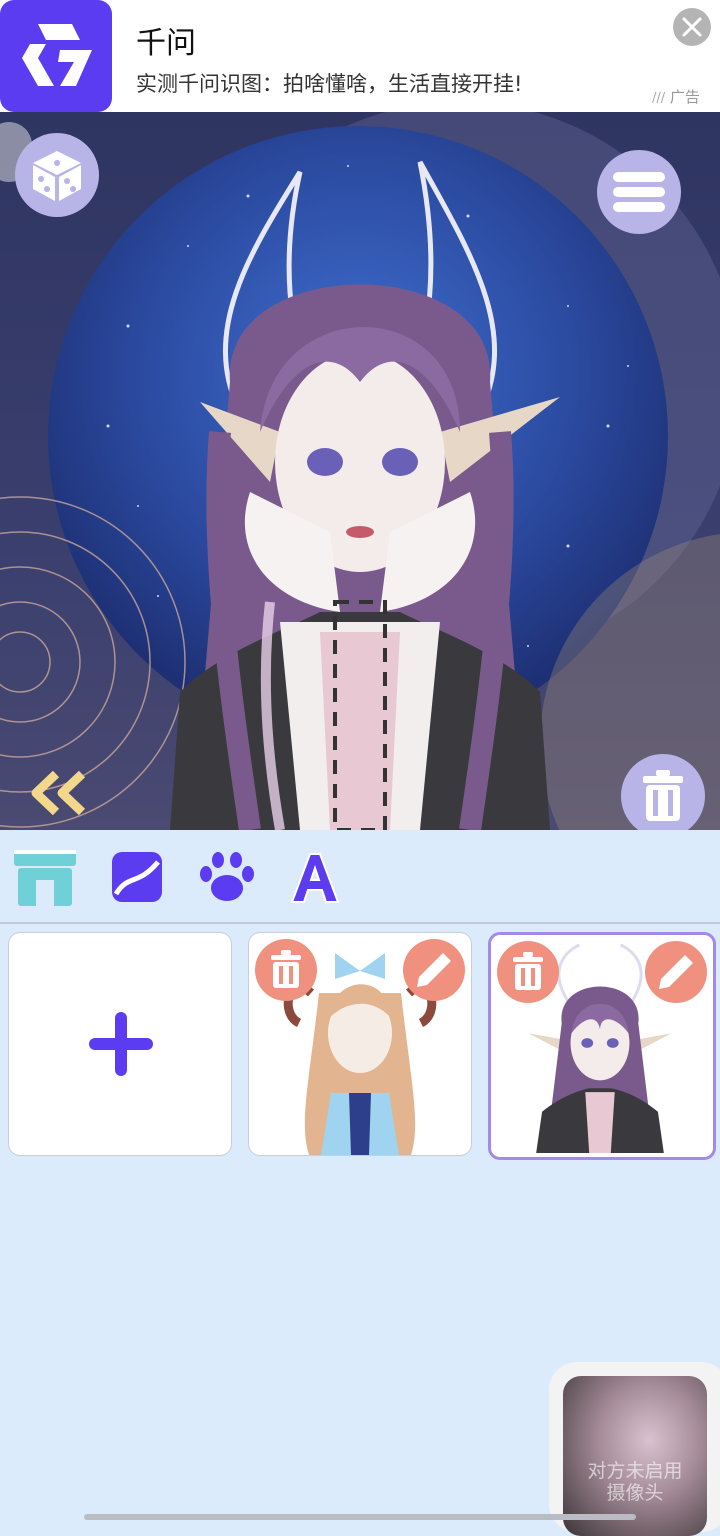 This screenshot has width=720, height=1536. I want to click on text-icon, so click(315, 878).